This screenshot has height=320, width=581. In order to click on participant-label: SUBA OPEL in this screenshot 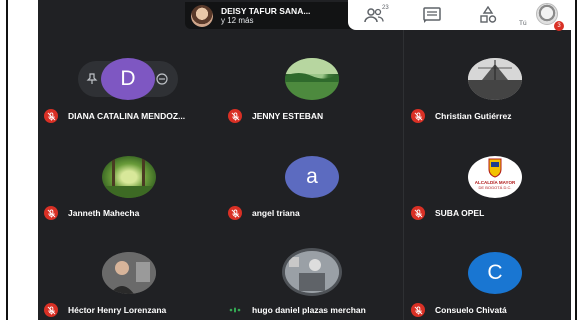, I will do `click(447, 213)`.